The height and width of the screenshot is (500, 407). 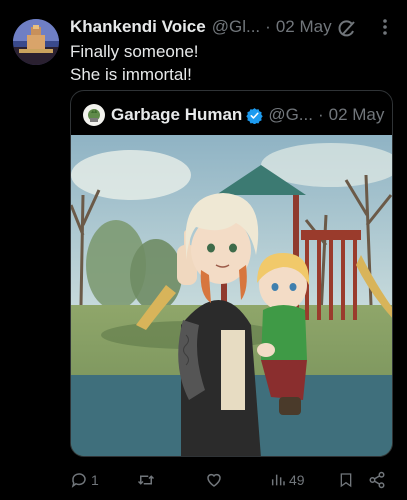 What do you see at coordinates (78, 480) in the screenshot?
I see `reply-icon` at bounding box center [78, 480].